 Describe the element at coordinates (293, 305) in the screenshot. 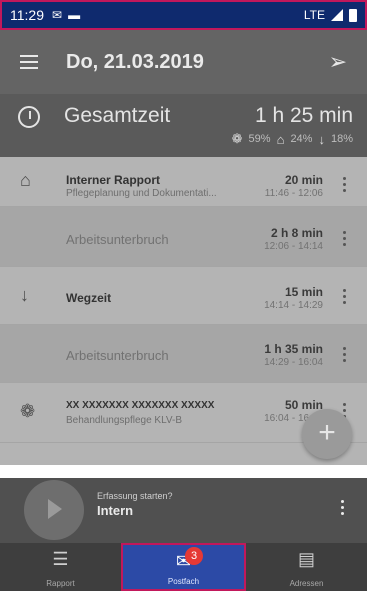

I see `entry-time-span: 14:14 - 14:29` at that location.